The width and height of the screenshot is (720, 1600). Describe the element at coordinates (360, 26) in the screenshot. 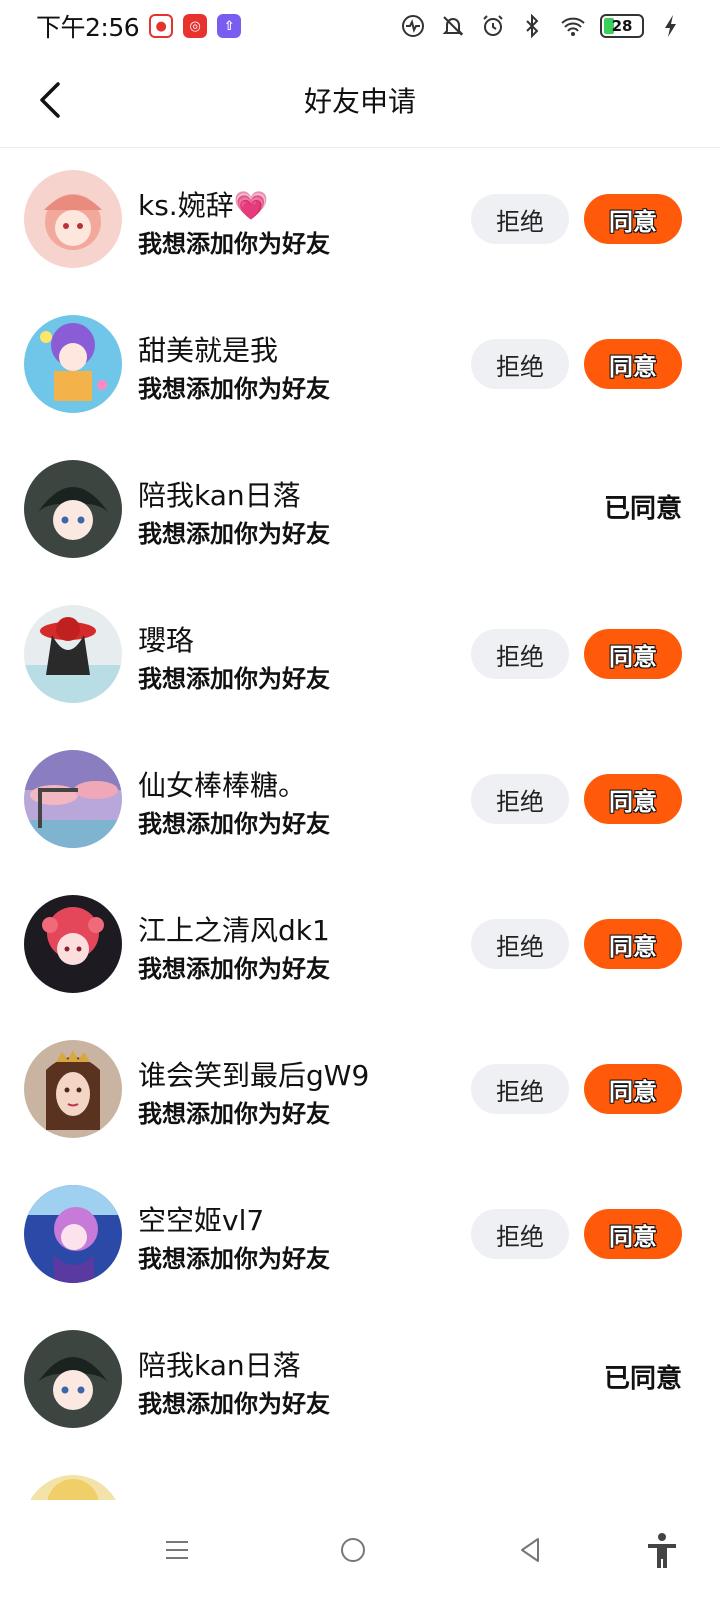

I see `status-bar: 下午2:56 ● ◎ ⇧ 28` at that location.